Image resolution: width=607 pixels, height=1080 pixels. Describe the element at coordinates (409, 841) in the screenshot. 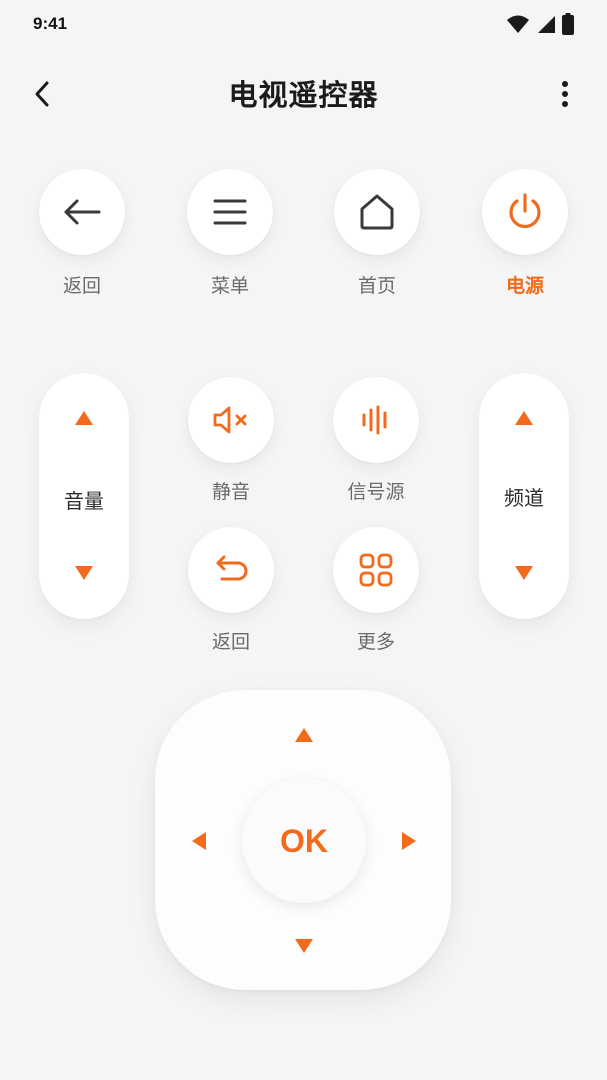

I see `dpad-right-button` at that location.